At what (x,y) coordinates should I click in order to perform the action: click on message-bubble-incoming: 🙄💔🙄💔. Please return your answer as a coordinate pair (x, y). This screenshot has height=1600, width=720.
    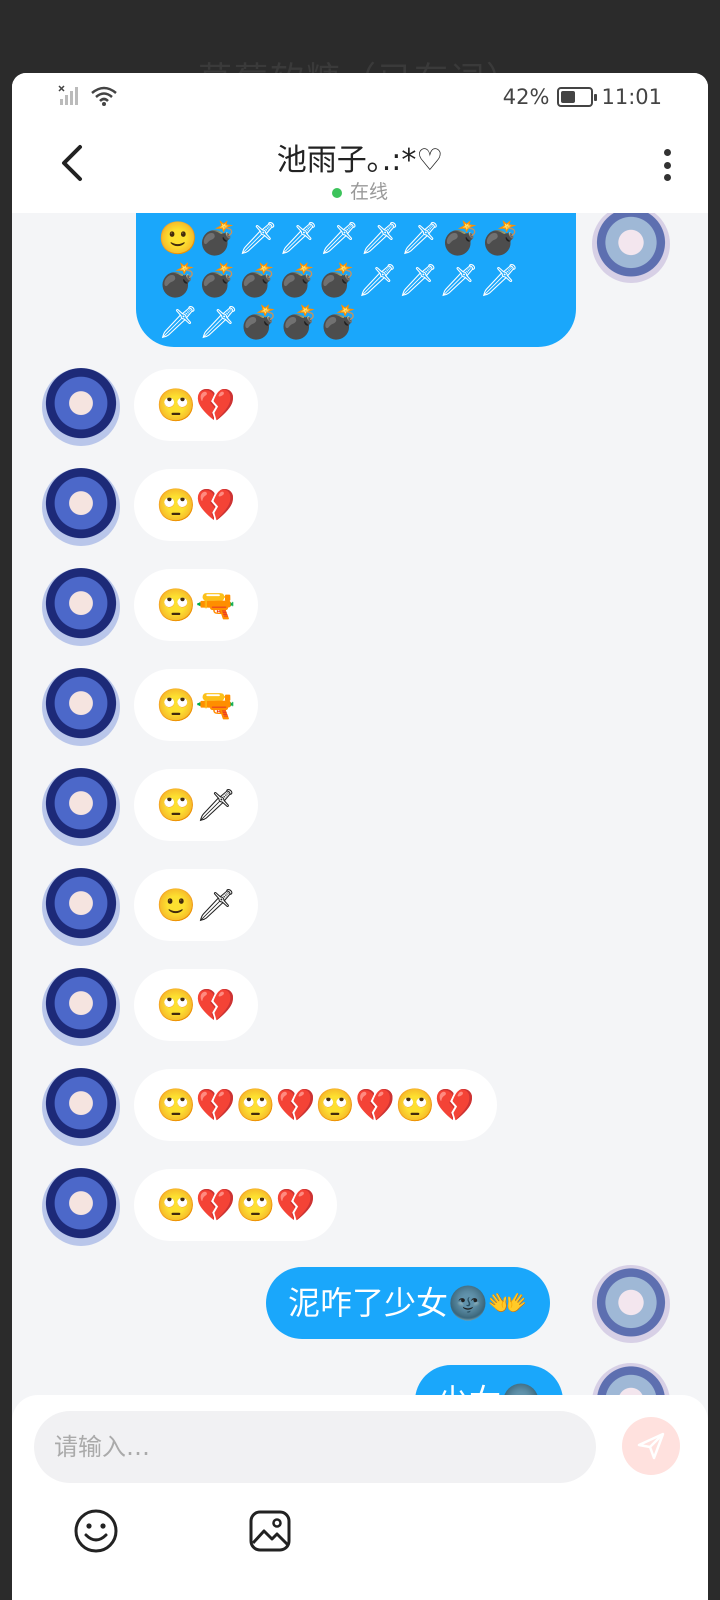
    Looking at the image, I should click on (236, 1205).